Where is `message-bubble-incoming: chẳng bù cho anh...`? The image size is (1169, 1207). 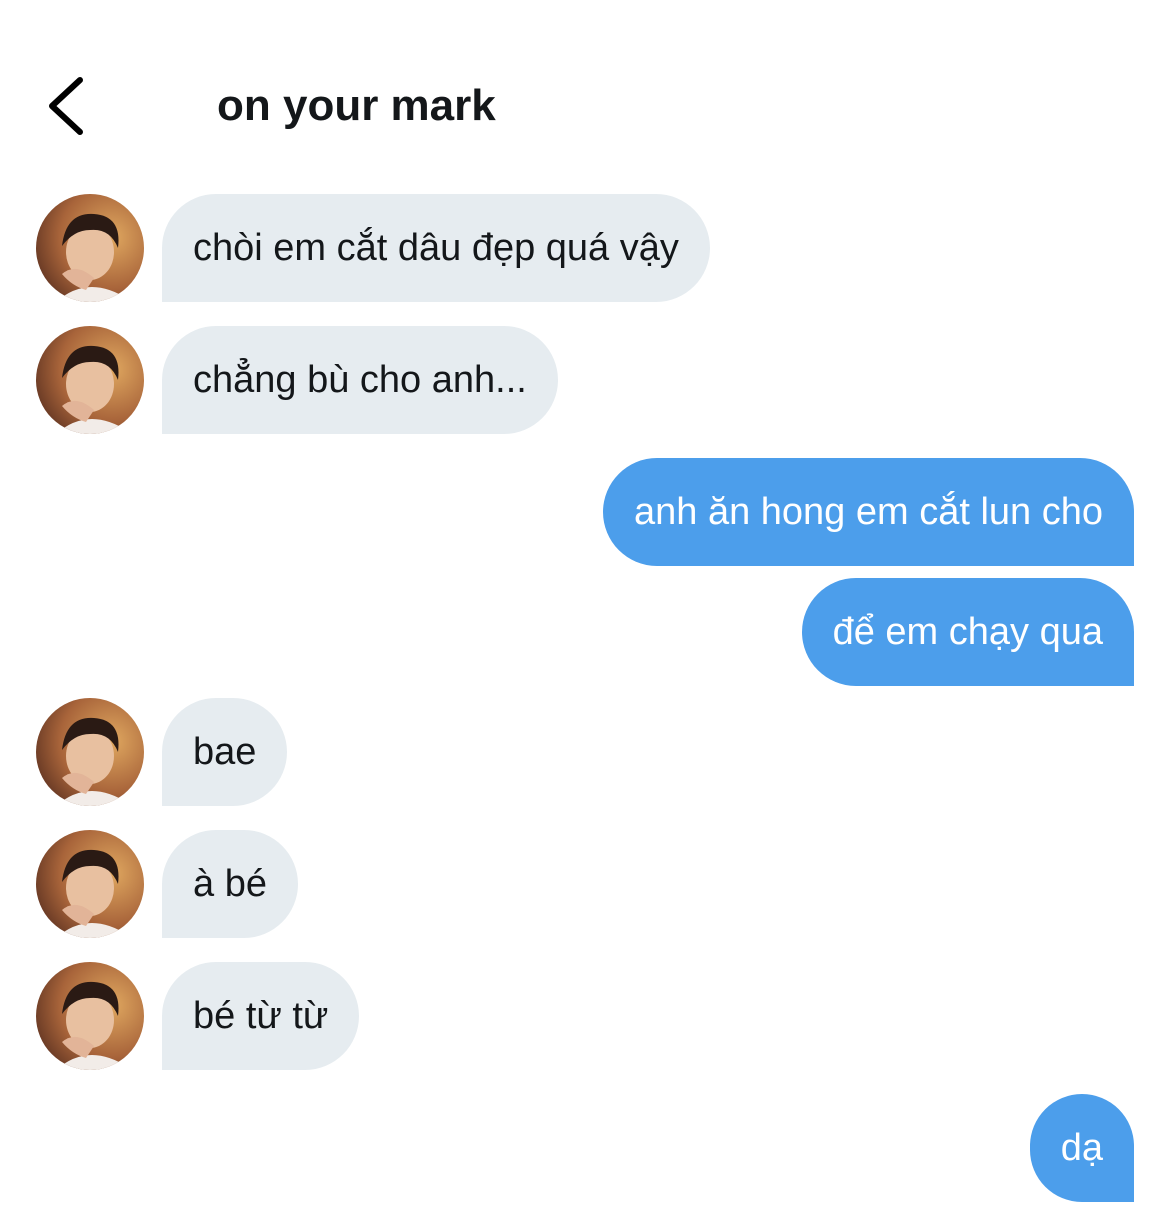 message-bubble-incoming: chẳng bù cho anh... is located at coordinates (360, 380).